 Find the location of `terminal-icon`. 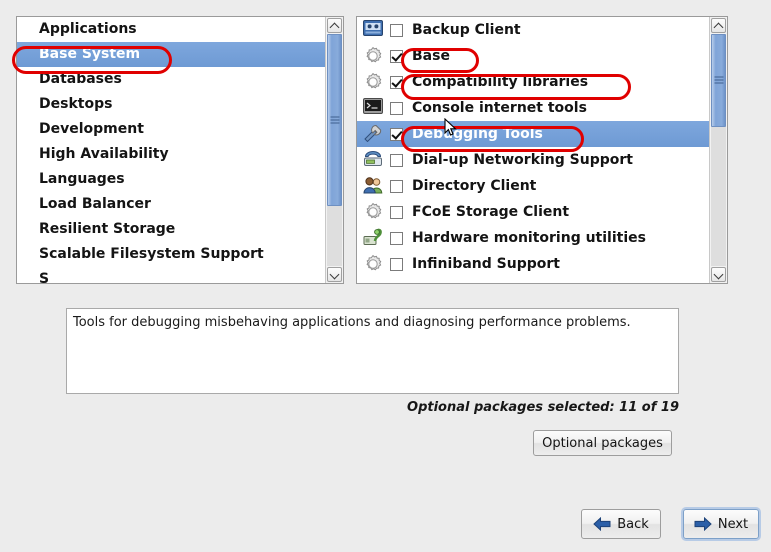

terminal-icon is located at coordinates (374, 108).